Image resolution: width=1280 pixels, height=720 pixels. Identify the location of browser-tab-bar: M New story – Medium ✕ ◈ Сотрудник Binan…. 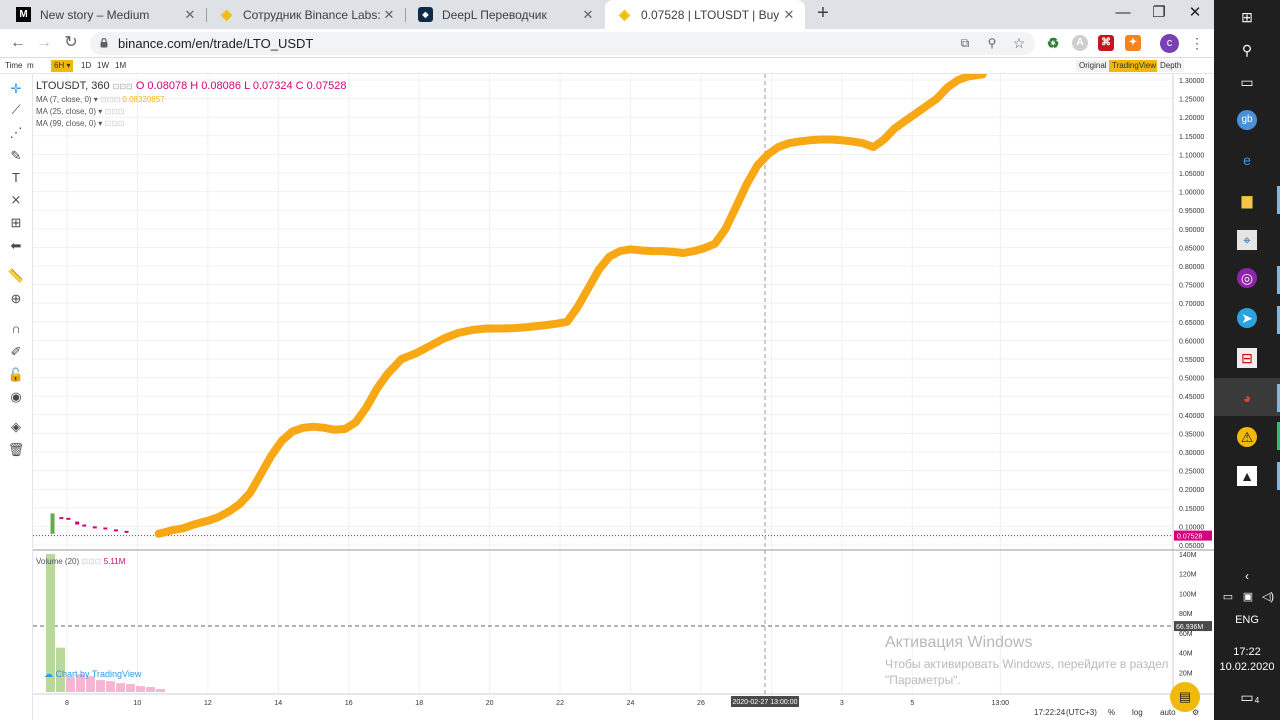
(607, 14).